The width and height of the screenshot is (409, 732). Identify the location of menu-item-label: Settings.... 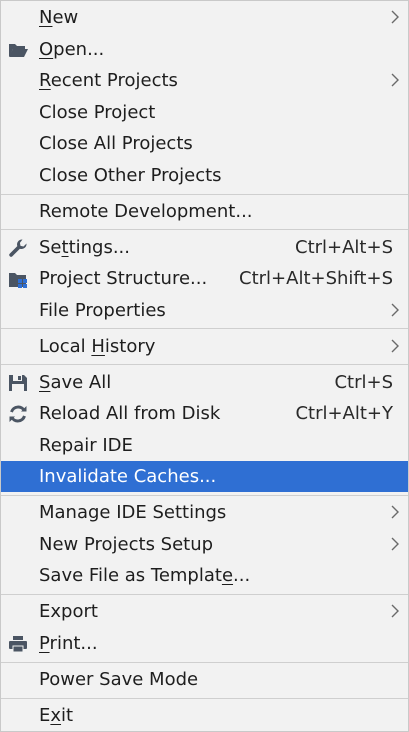
(84, 247).